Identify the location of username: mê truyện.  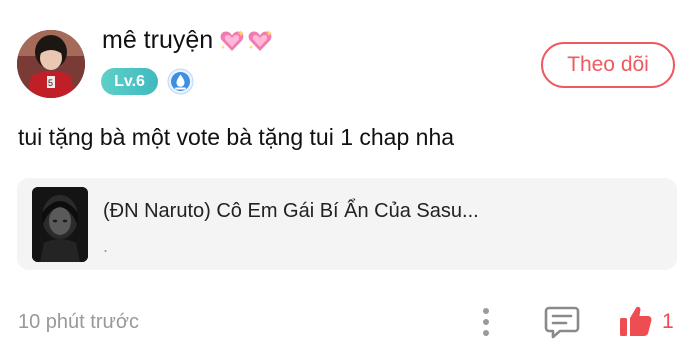
(157, 40).